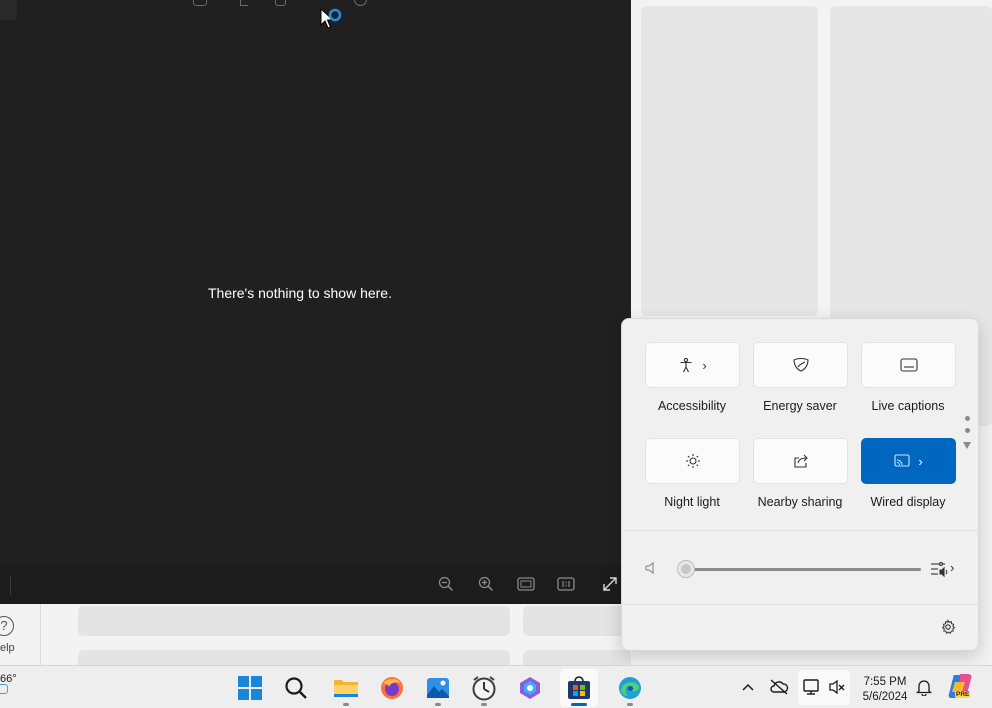  I want to click on copilot-preview-button: PRE, so click(960, 687).